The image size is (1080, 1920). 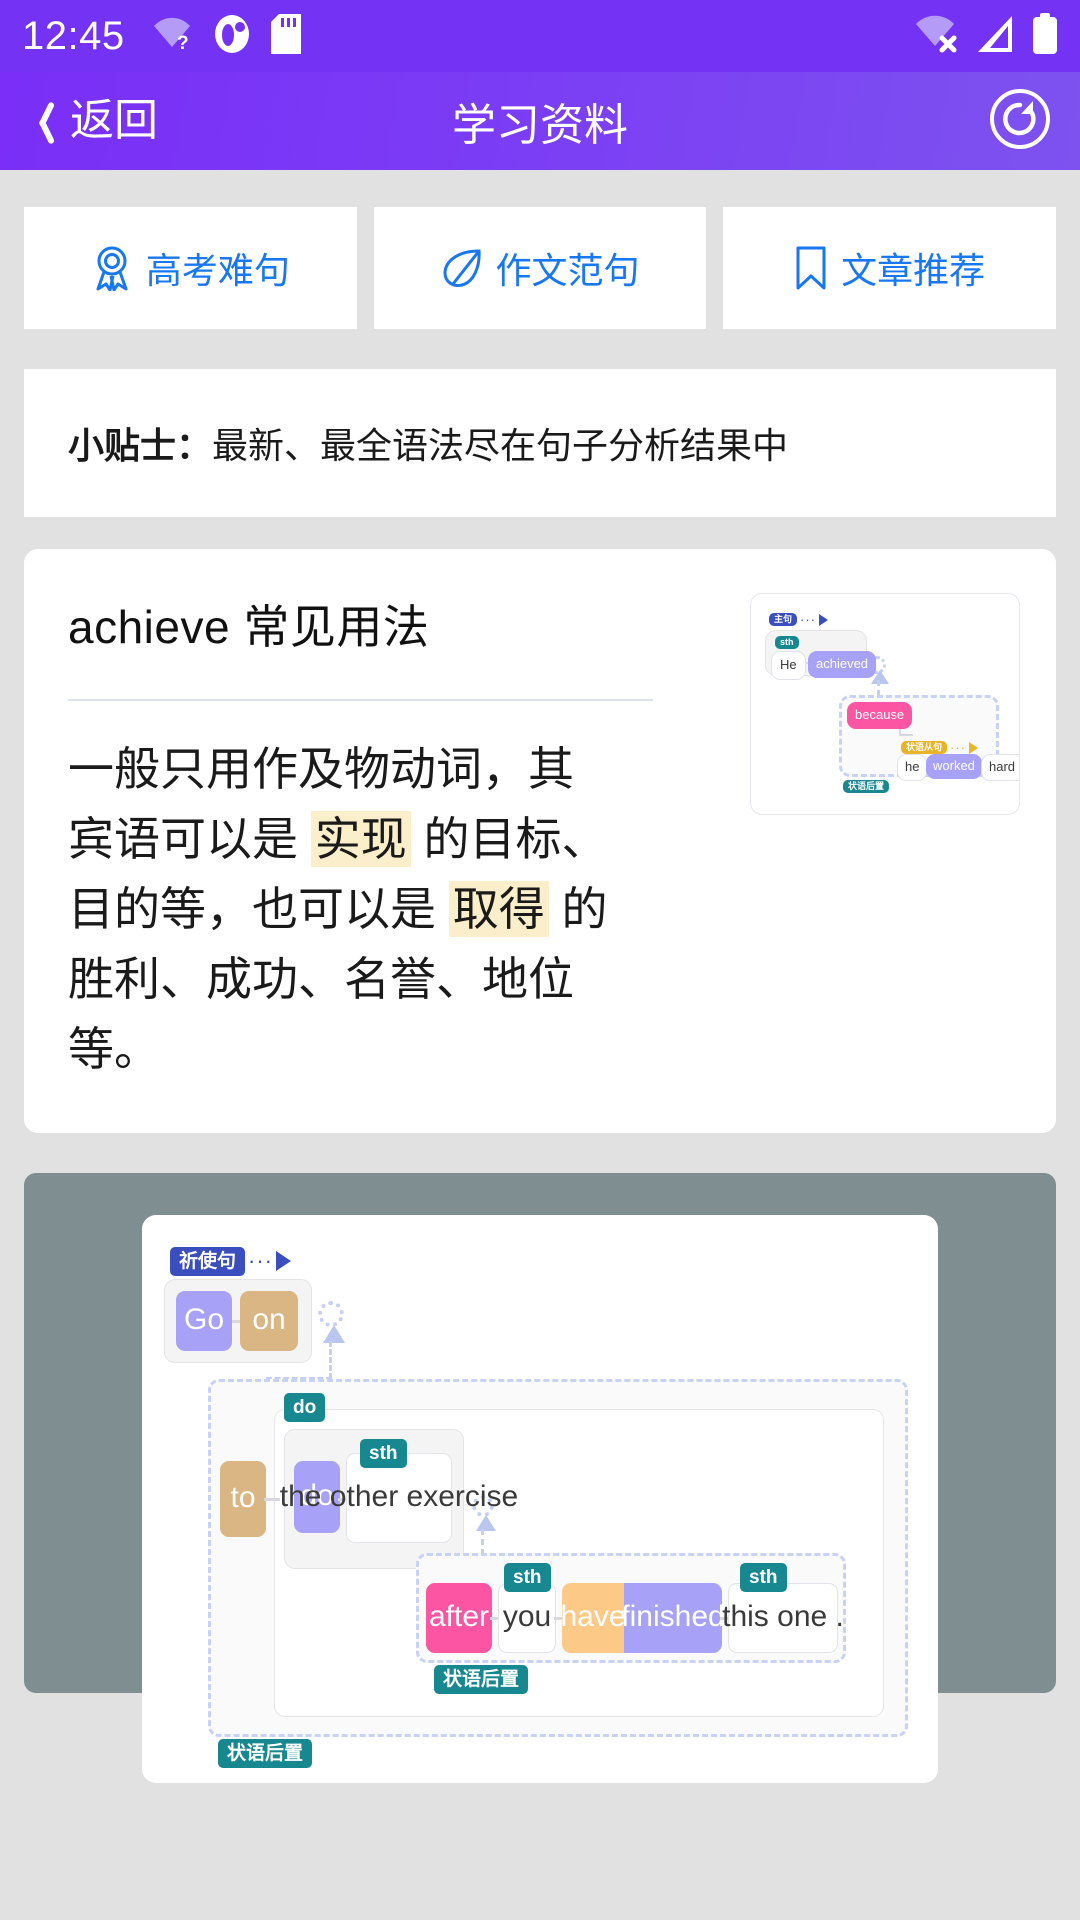 What do you see at coordinates (112, 268) in the screenshot?
I see `award-ribbon-icon` at bounding box center [112, 268].